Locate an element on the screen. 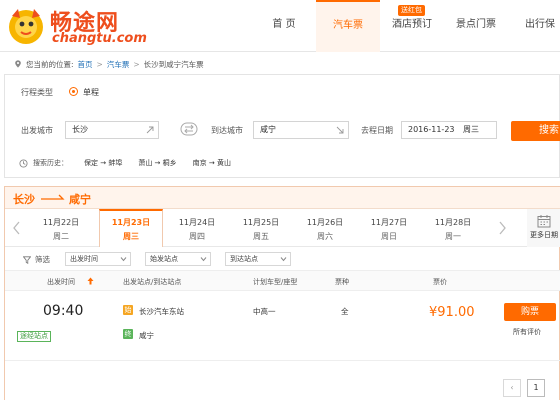 This screenshot has height=400, width=560. breadcrumb-prefix: 您当前的位置: is located at coordinates (50, 64).